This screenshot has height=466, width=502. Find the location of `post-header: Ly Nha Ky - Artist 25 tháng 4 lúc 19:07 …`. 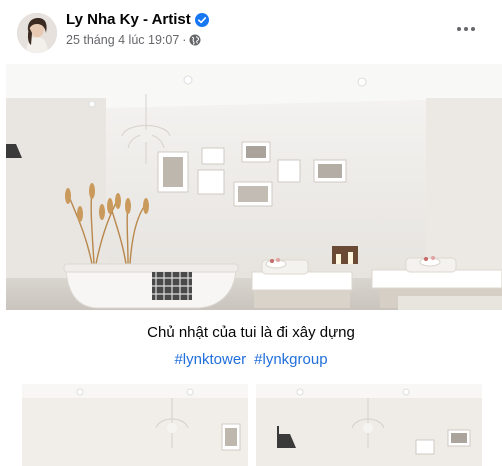

post-header: Ly Nha Ky - Artist 25 tháng 4 lúc 19:07 … is located at coordinates (251, 31).